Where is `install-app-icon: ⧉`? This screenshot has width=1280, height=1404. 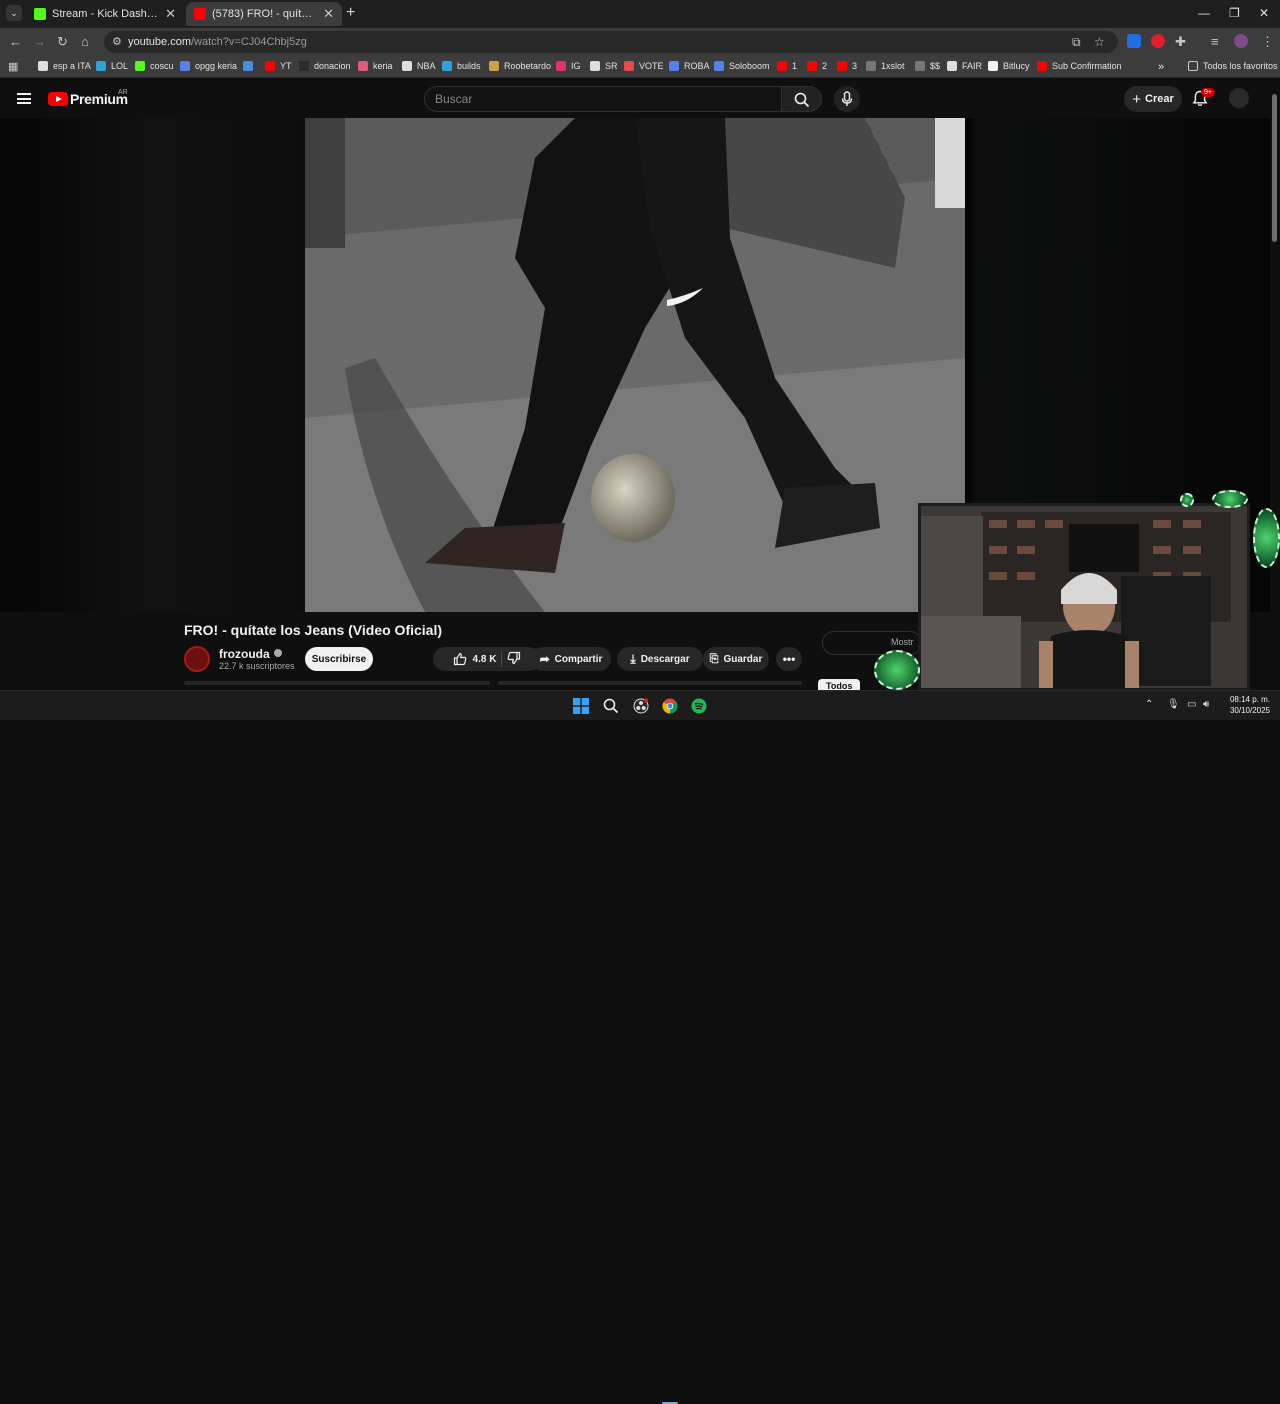
install-app-icon: ⧉ is located at coordinates (1076, 42).